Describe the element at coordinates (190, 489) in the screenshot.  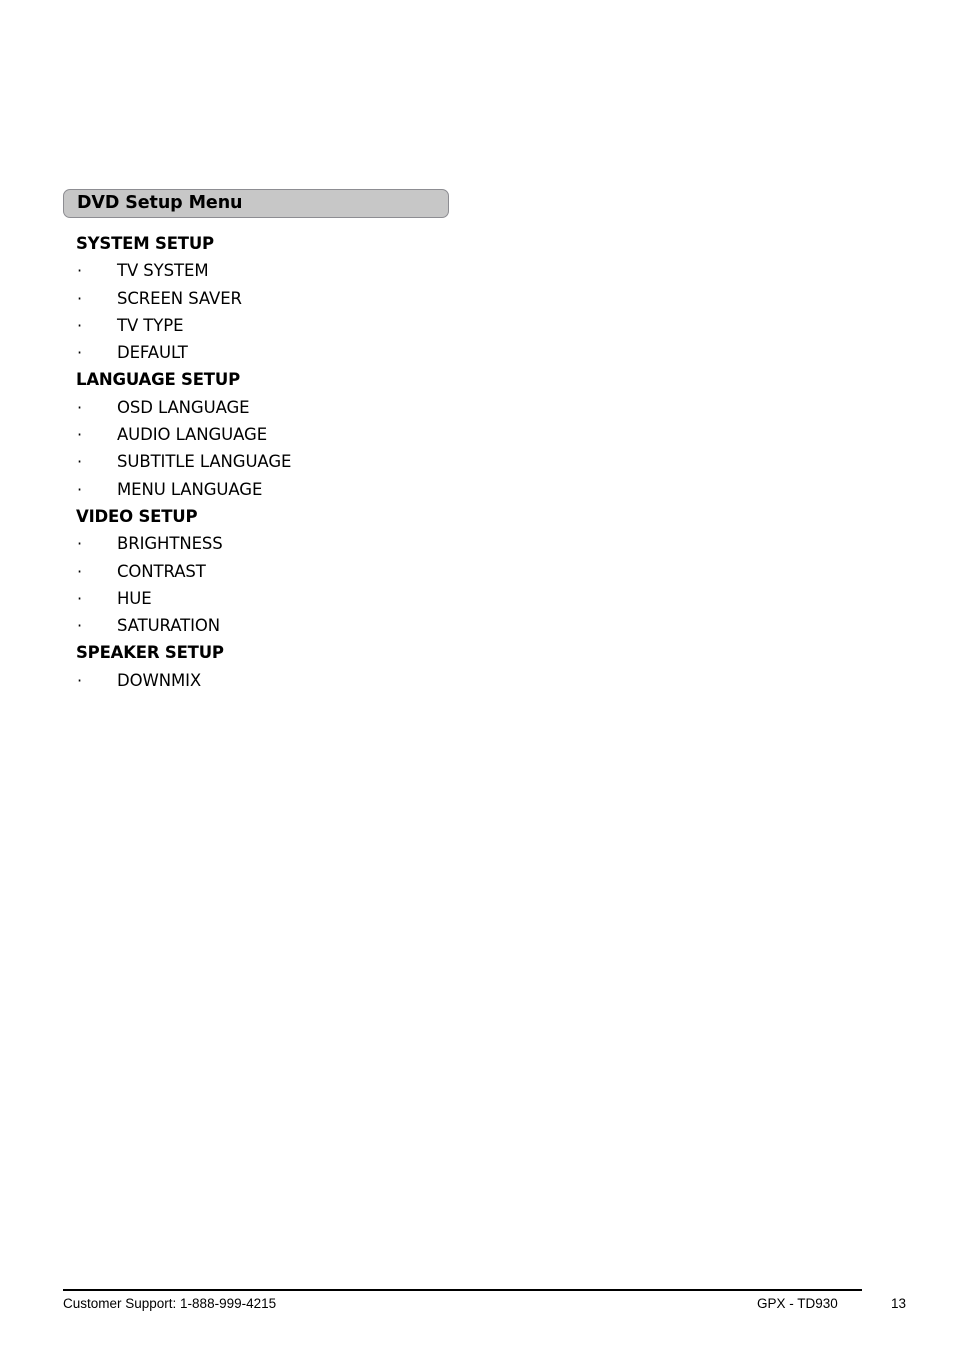
I see `outline-item-label: MENU LANGUAGE` at that location.